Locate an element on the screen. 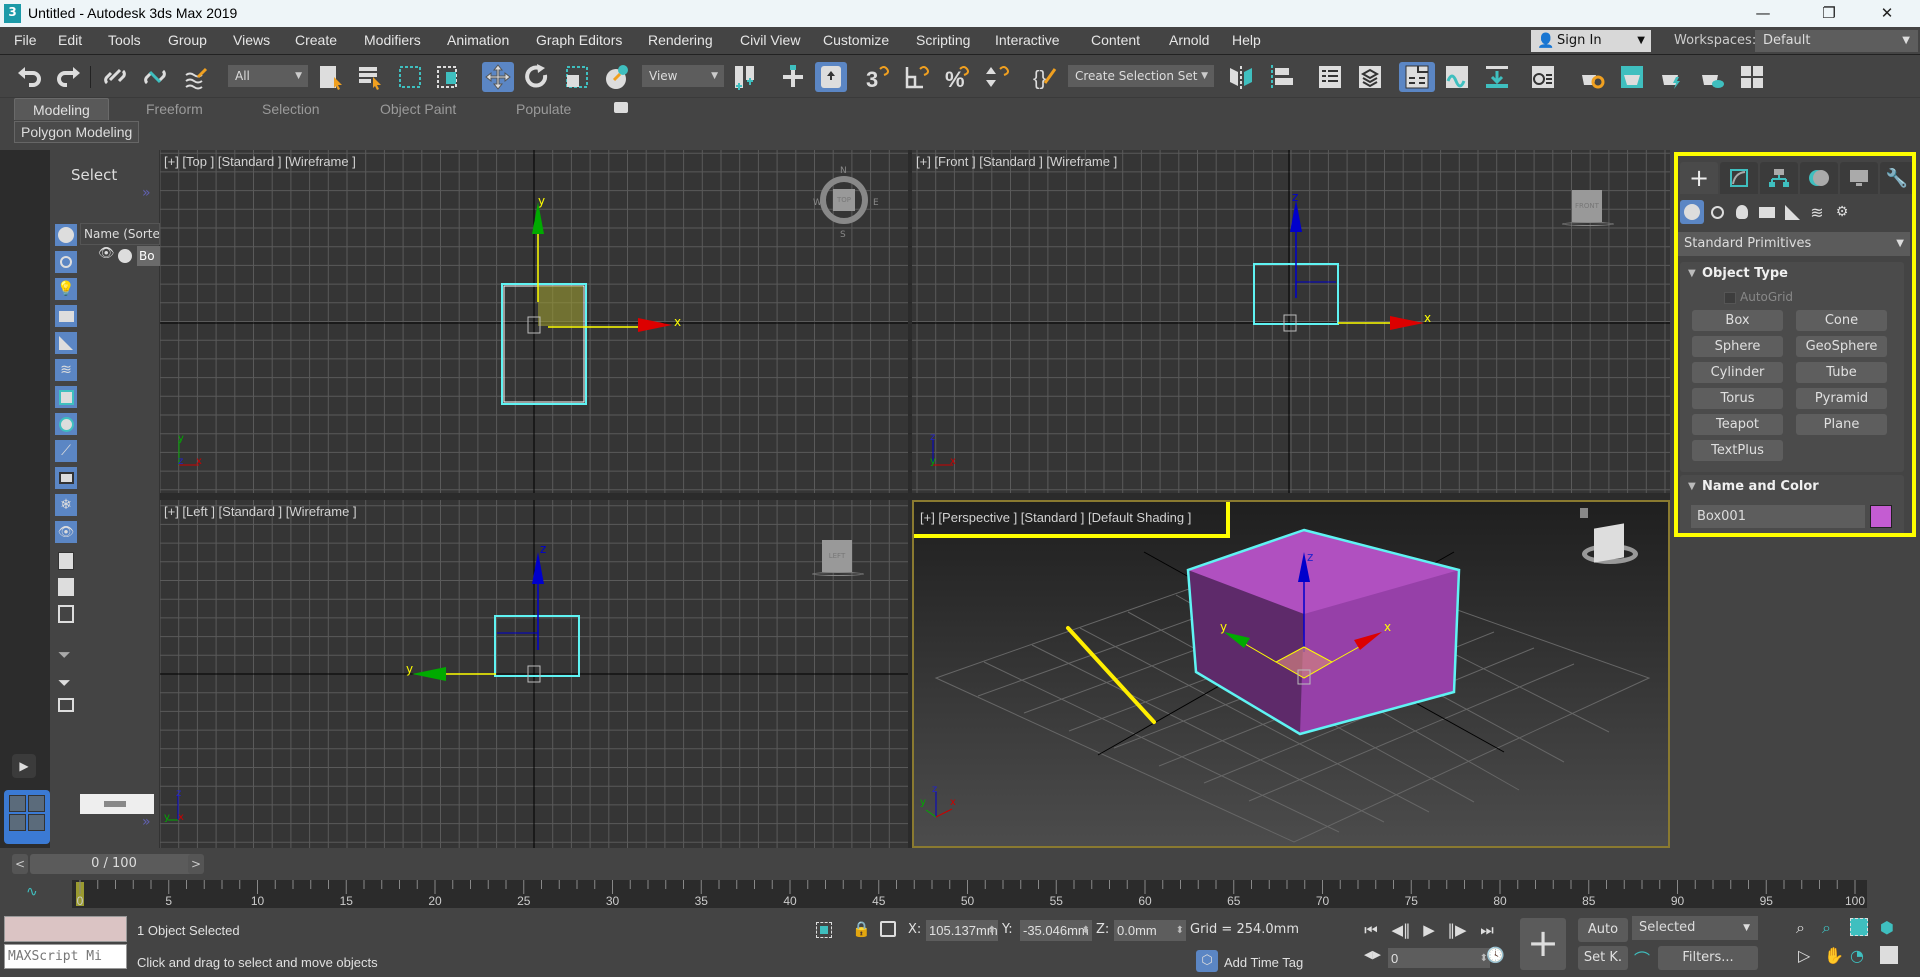 Image resolution: width=1920 pixels, height=977 pixels. mirror-icon is located at coordinates (1241, 77).